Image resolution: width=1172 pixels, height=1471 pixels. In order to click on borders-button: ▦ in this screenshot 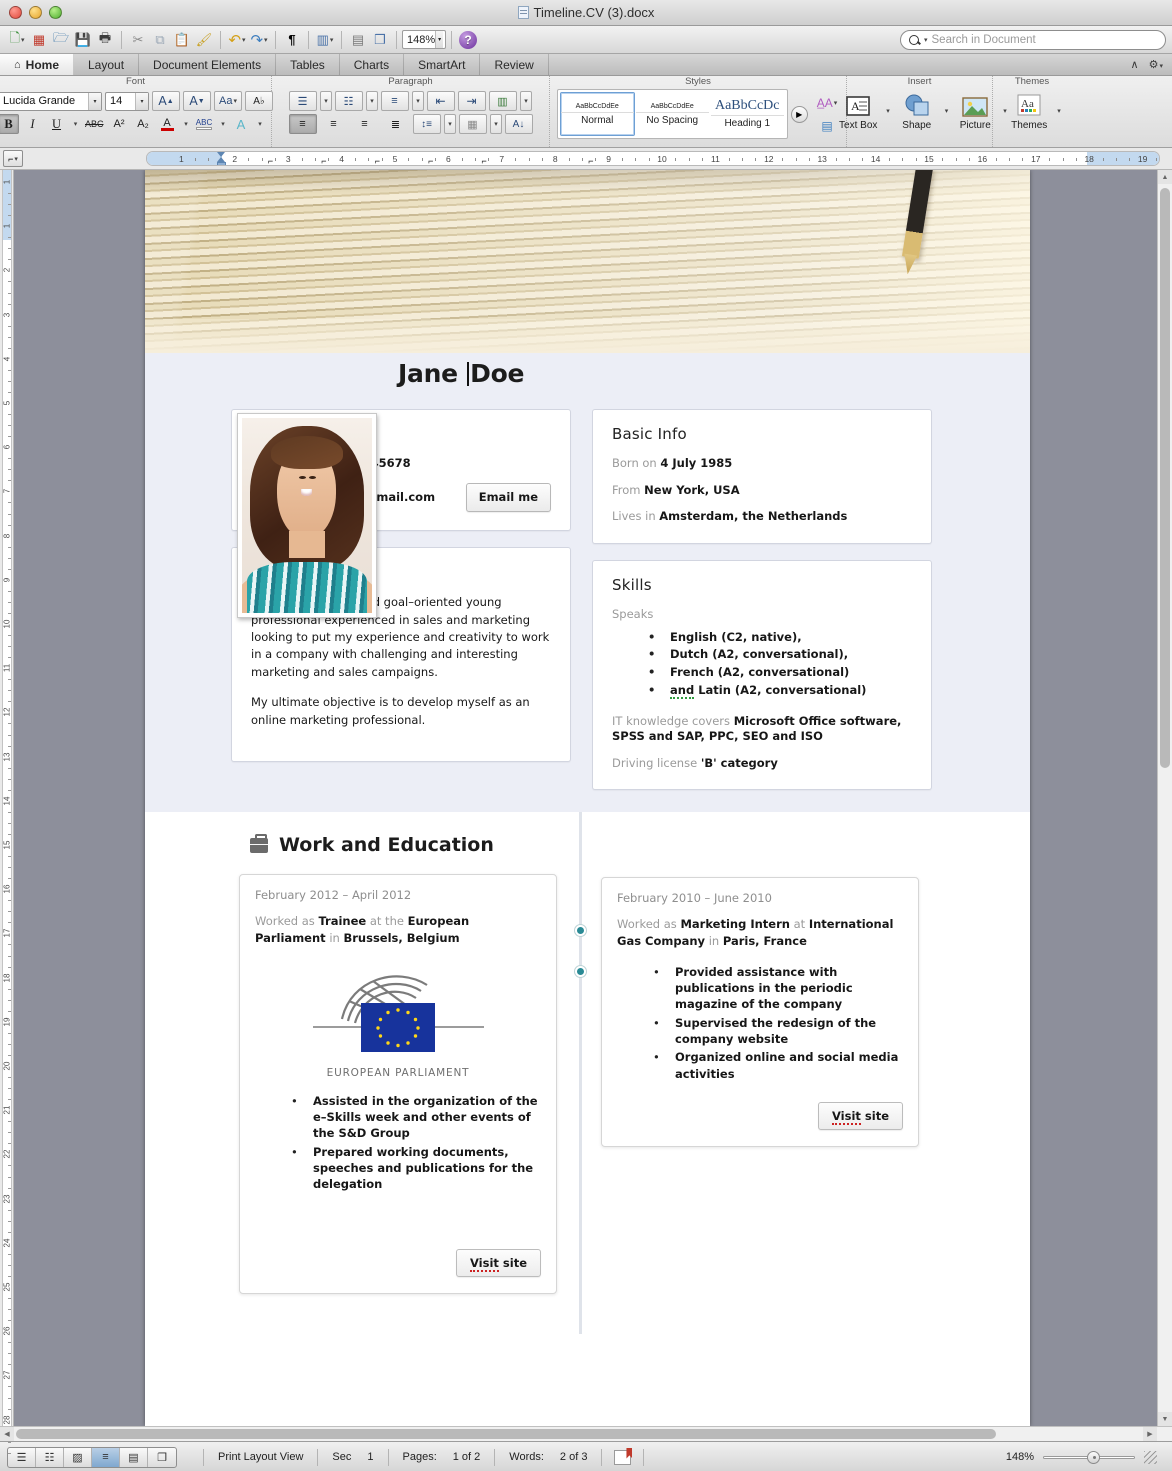, I will do `click(472, 124)`.